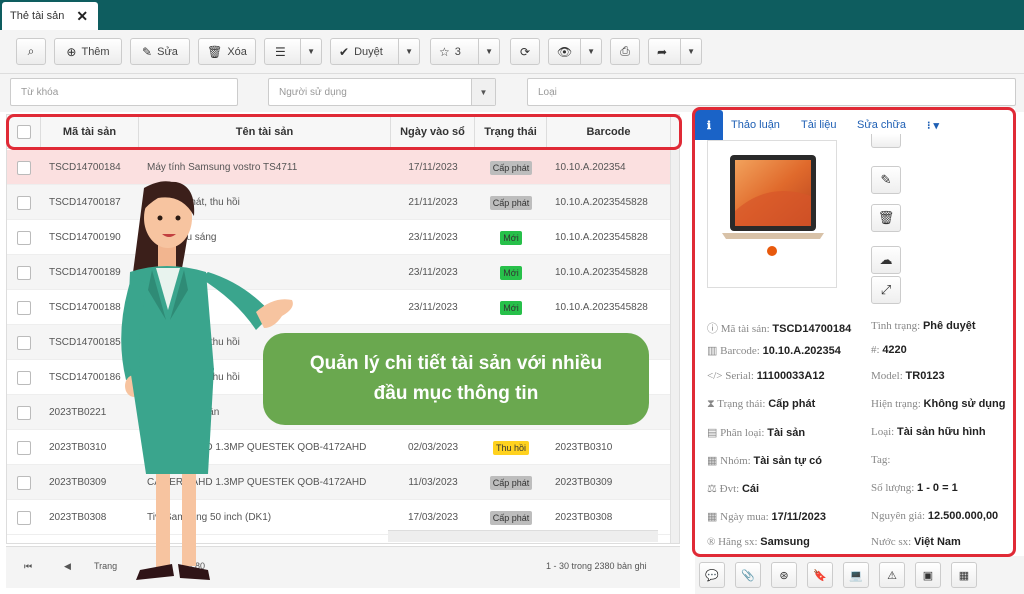 The height and width of the screenshot is (594, 1024). Describe the element at coordinates (609, 132) in the screenshot. I see `column-header-barcode: Barcode` at that location.